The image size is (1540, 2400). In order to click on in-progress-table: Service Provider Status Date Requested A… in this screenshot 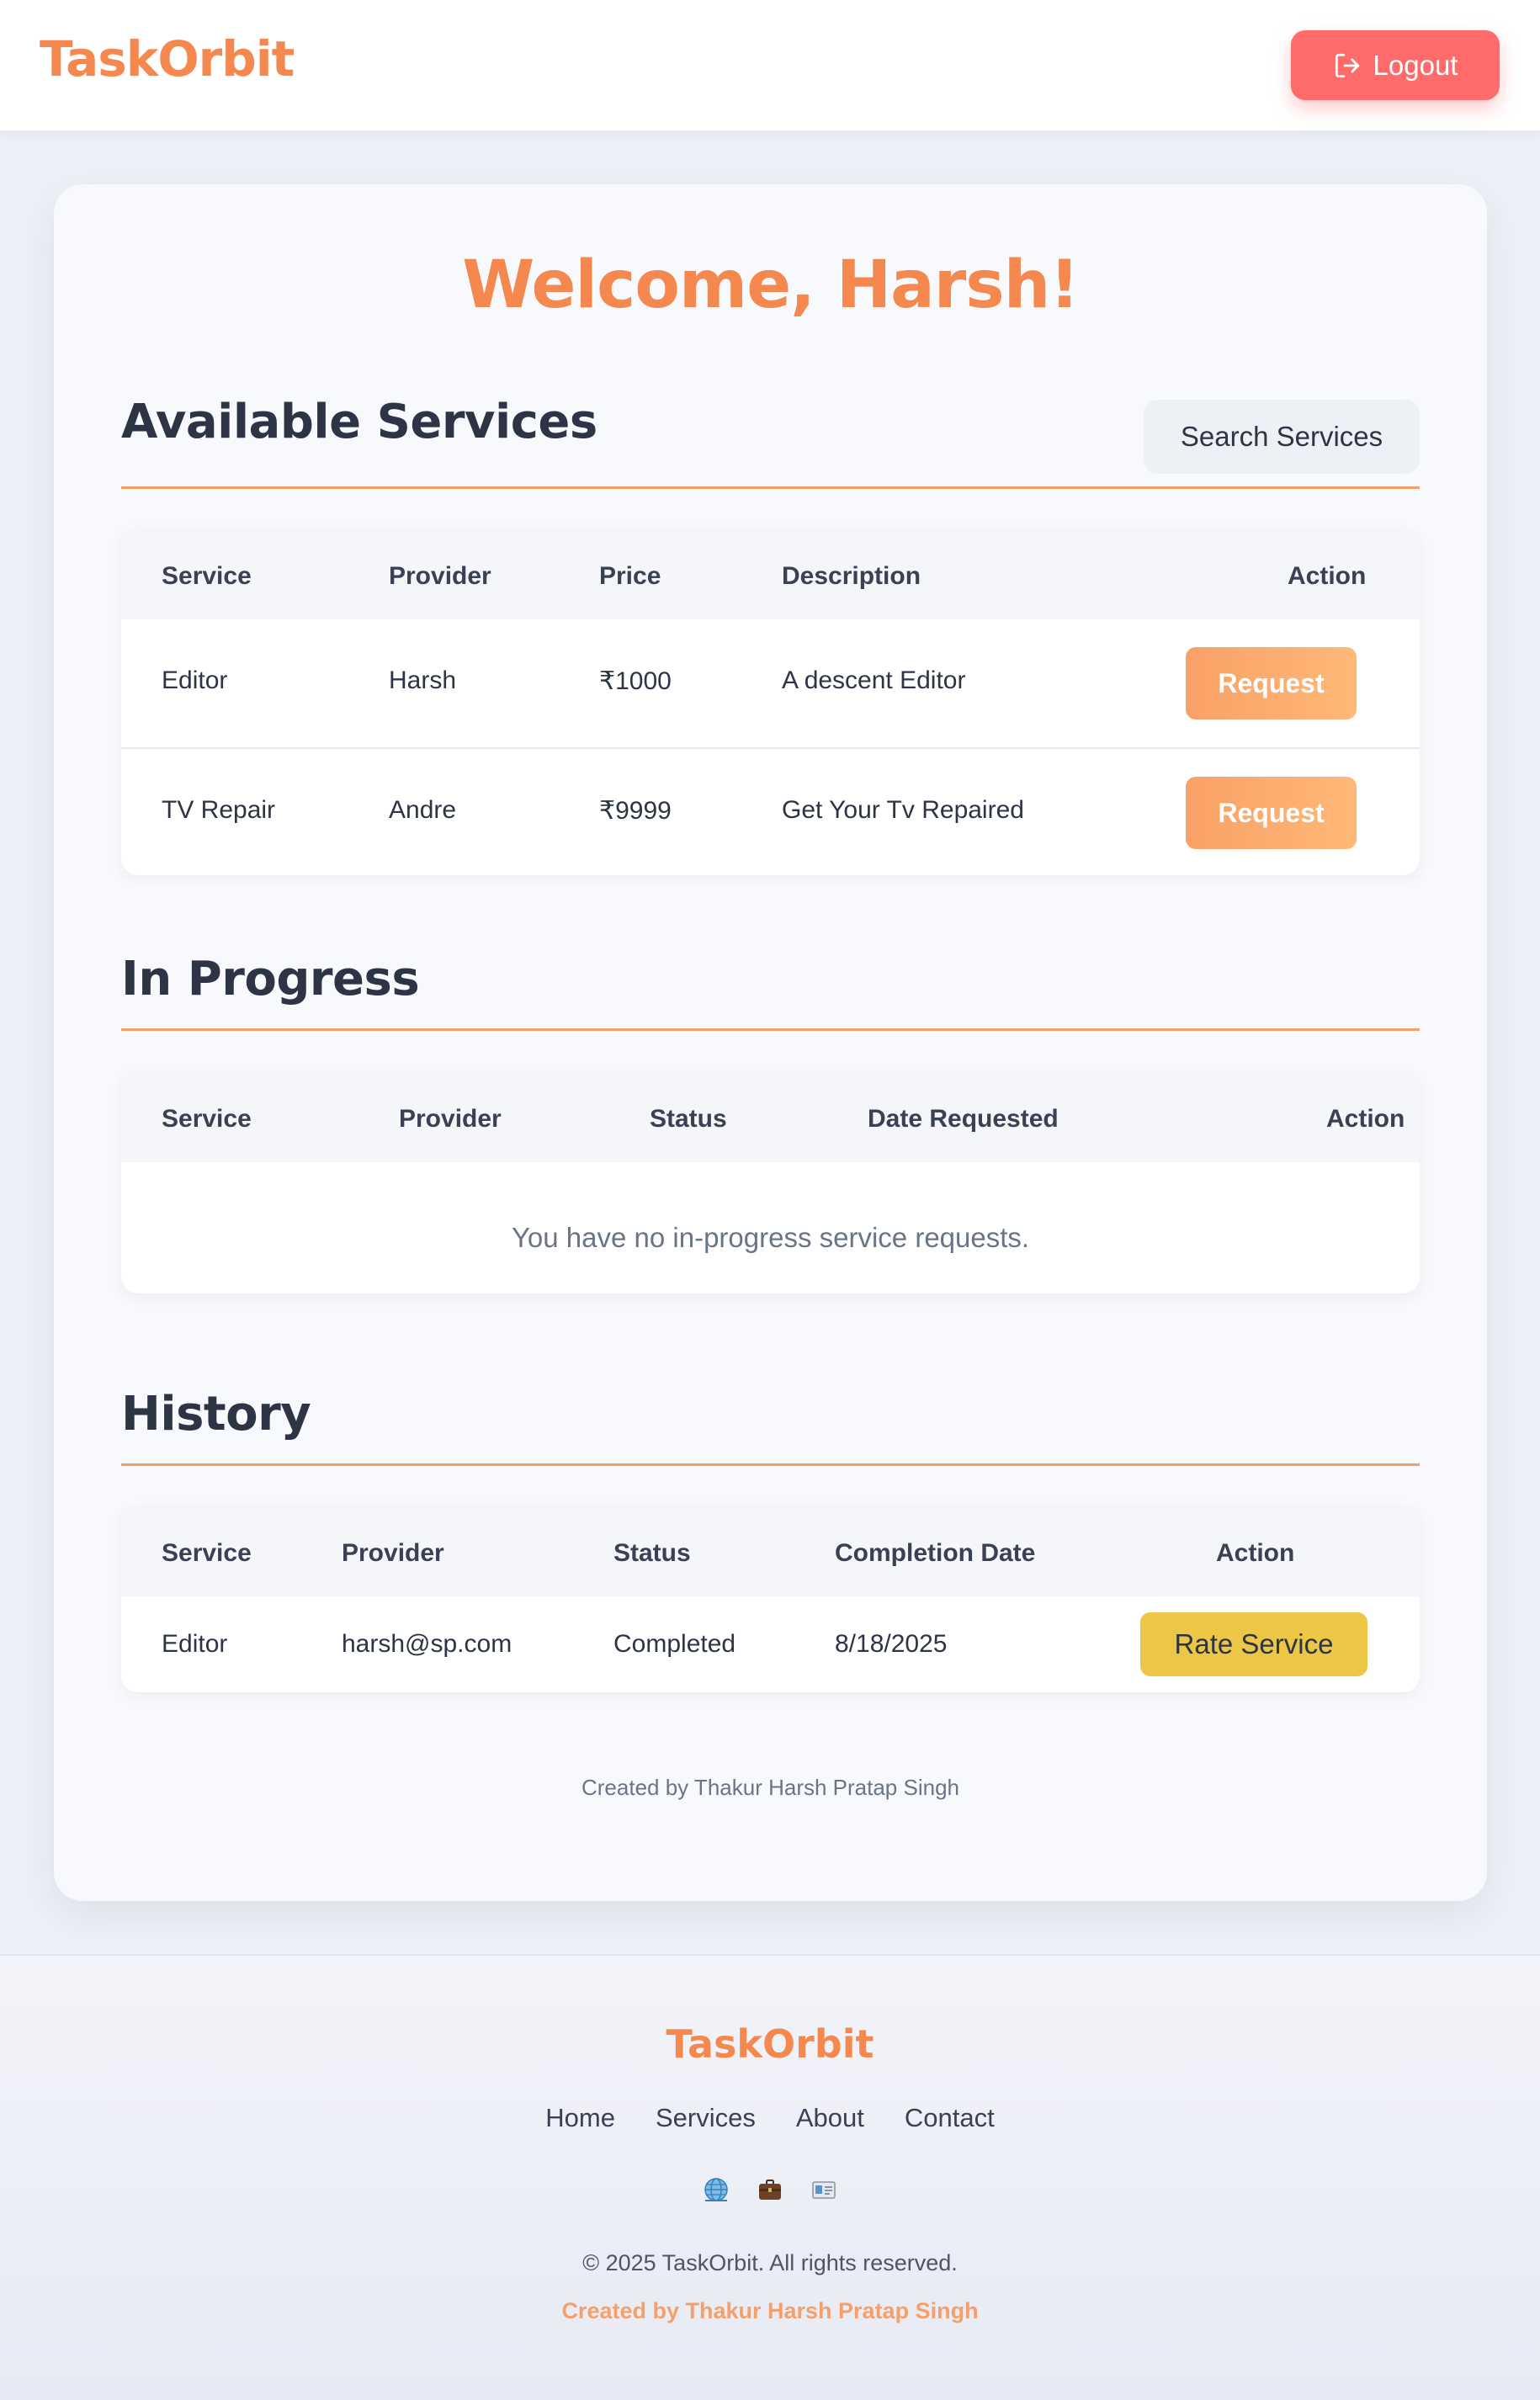, I will do `click(770, 1183)`.